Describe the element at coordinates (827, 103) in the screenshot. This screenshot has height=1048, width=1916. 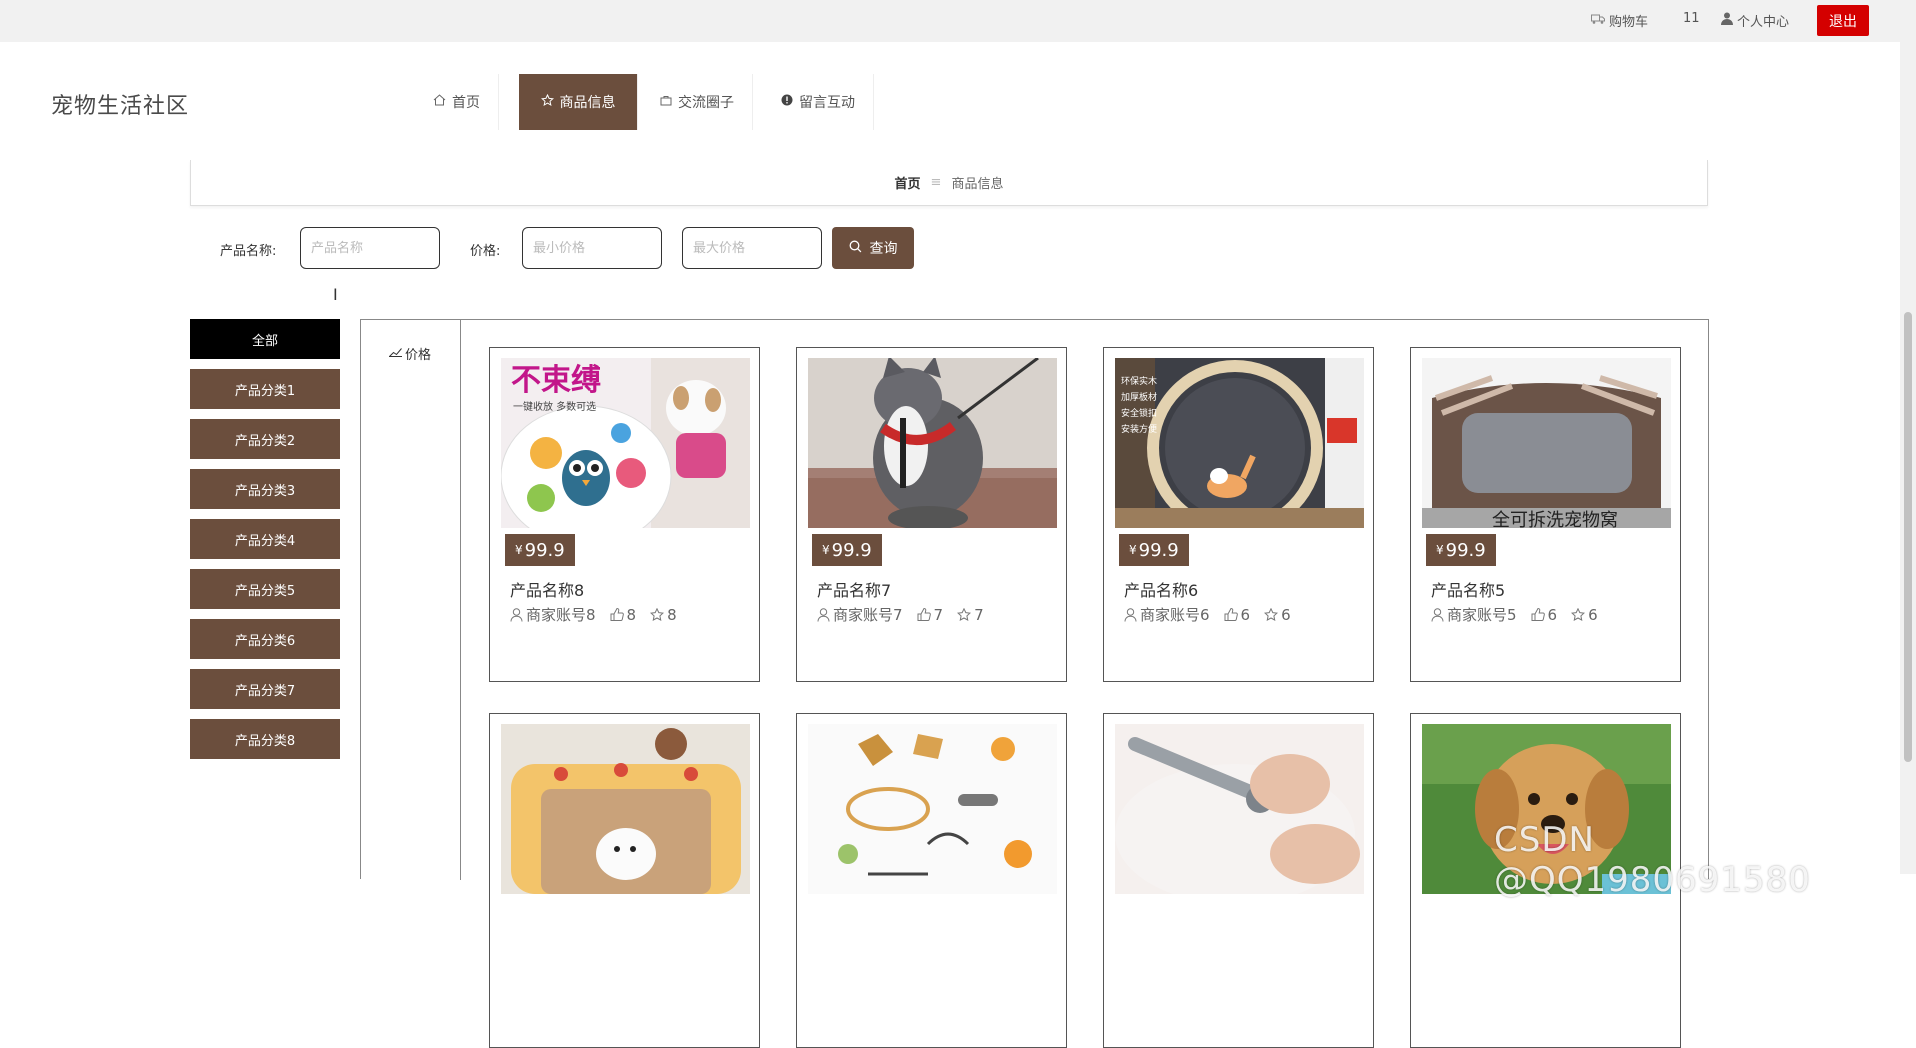
I see `nav-messages-label: 留言互动` at that location.